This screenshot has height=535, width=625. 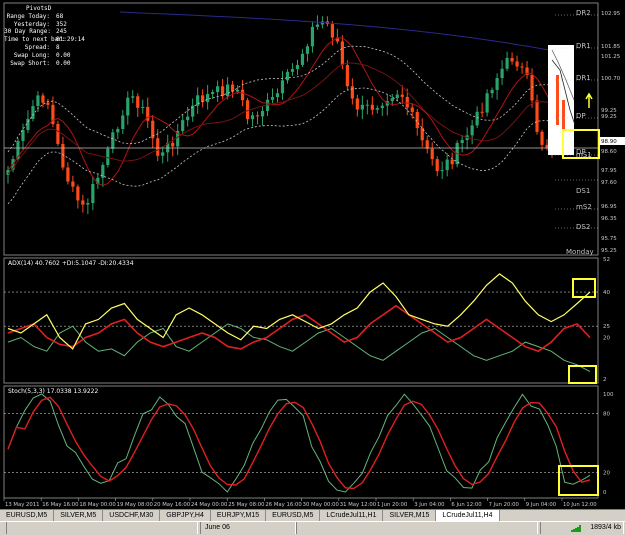 What do you see at coordinates (582, 528) in the screenshot?
I see `status-traffic: 1893/4 kb` at bounding box center [582, 528].